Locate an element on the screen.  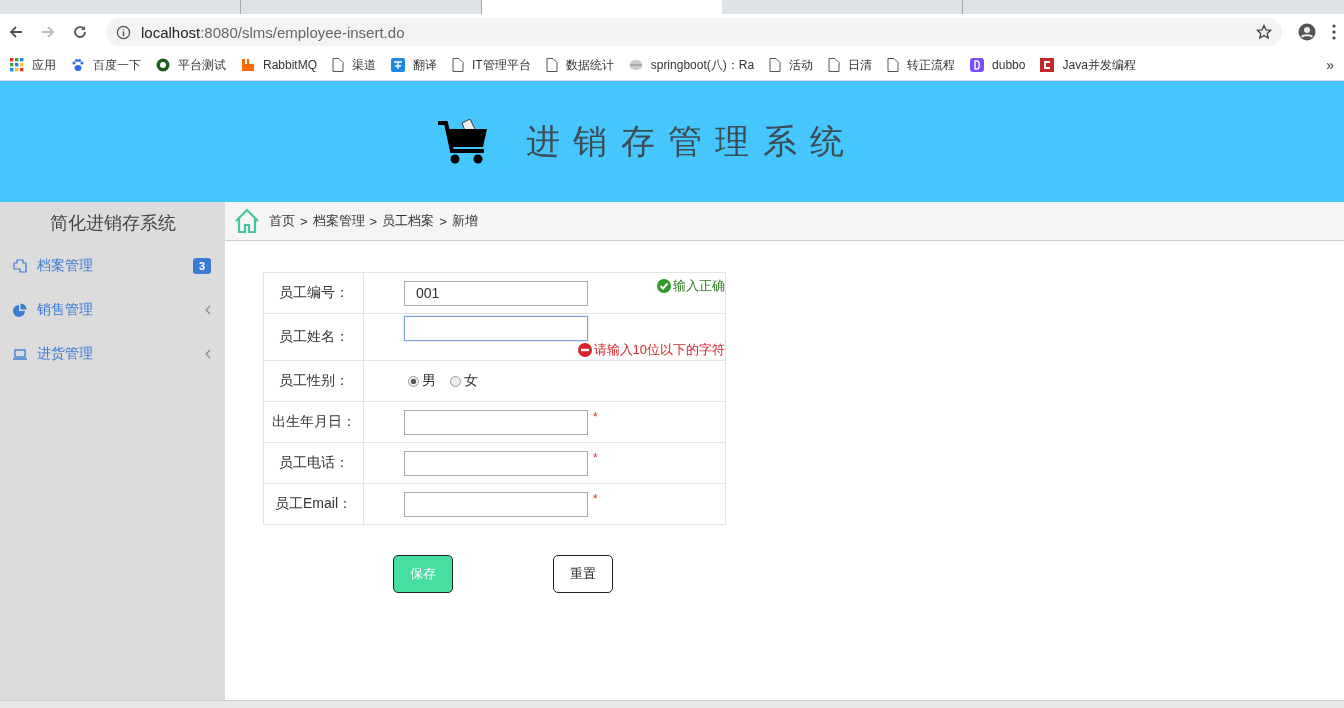
system-title: 进 销 存 管 理 系 统 is located at coordinates (686, 141).